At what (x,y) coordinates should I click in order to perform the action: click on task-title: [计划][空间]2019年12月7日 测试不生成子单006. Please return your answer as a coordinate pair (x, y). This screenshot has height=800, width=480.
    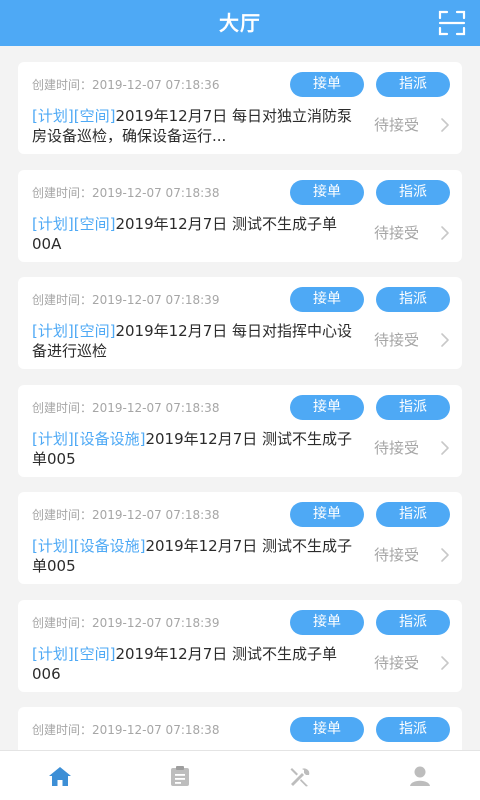
    Looking at the image, I should click on (197, 664).